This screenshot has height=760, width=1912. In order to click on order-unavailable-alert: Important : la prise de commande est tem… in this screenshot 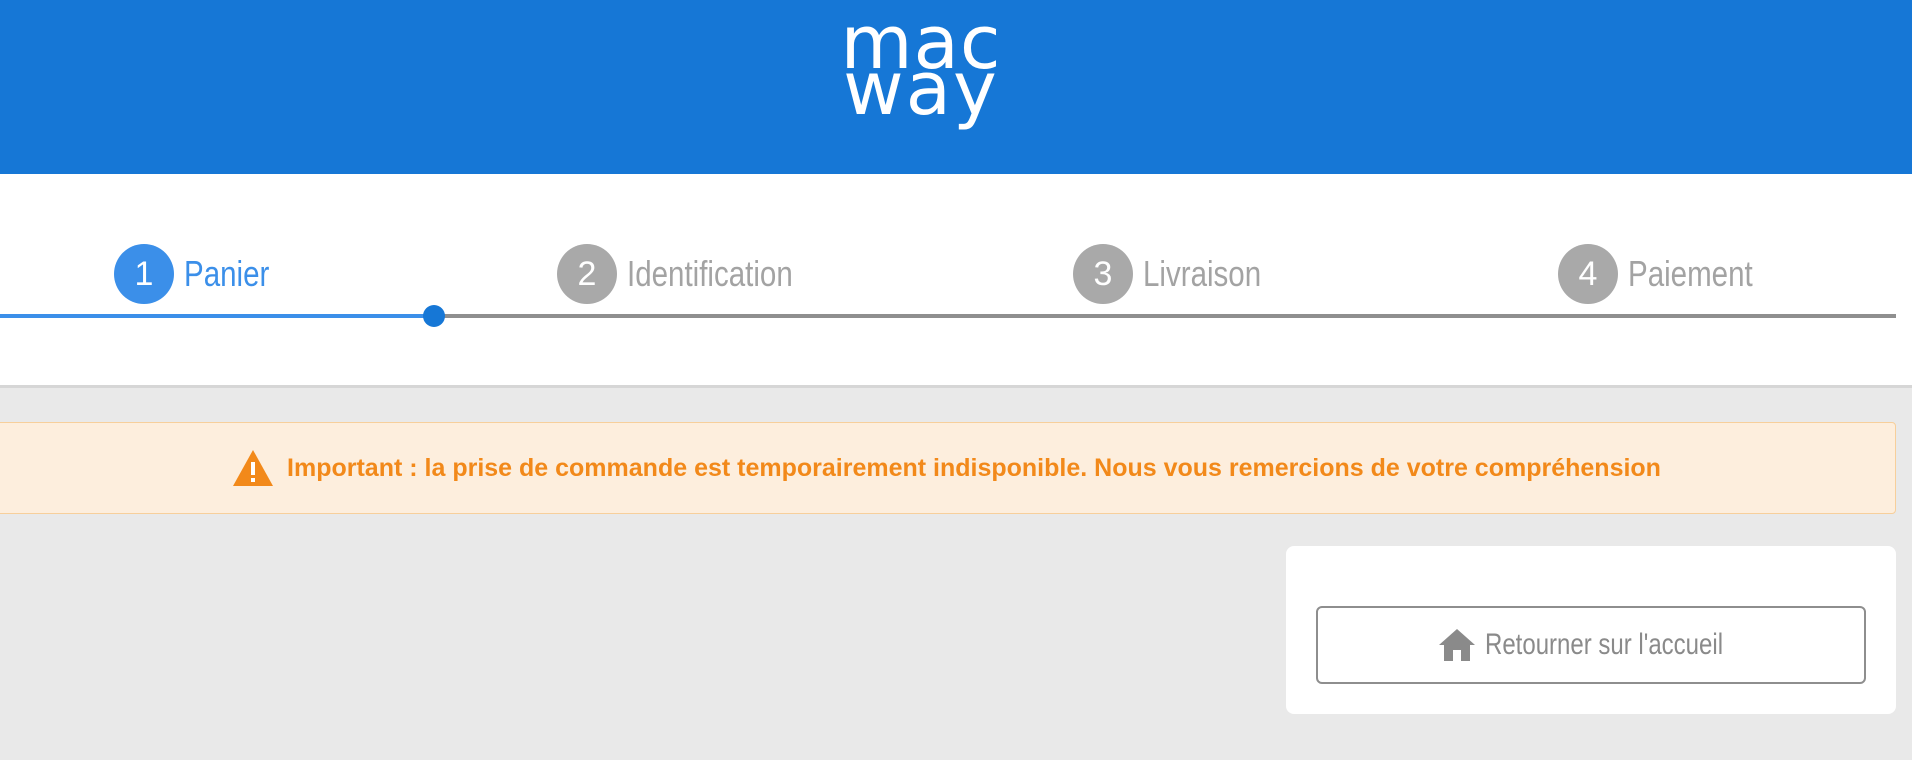, I will do `click(948, 468)`.